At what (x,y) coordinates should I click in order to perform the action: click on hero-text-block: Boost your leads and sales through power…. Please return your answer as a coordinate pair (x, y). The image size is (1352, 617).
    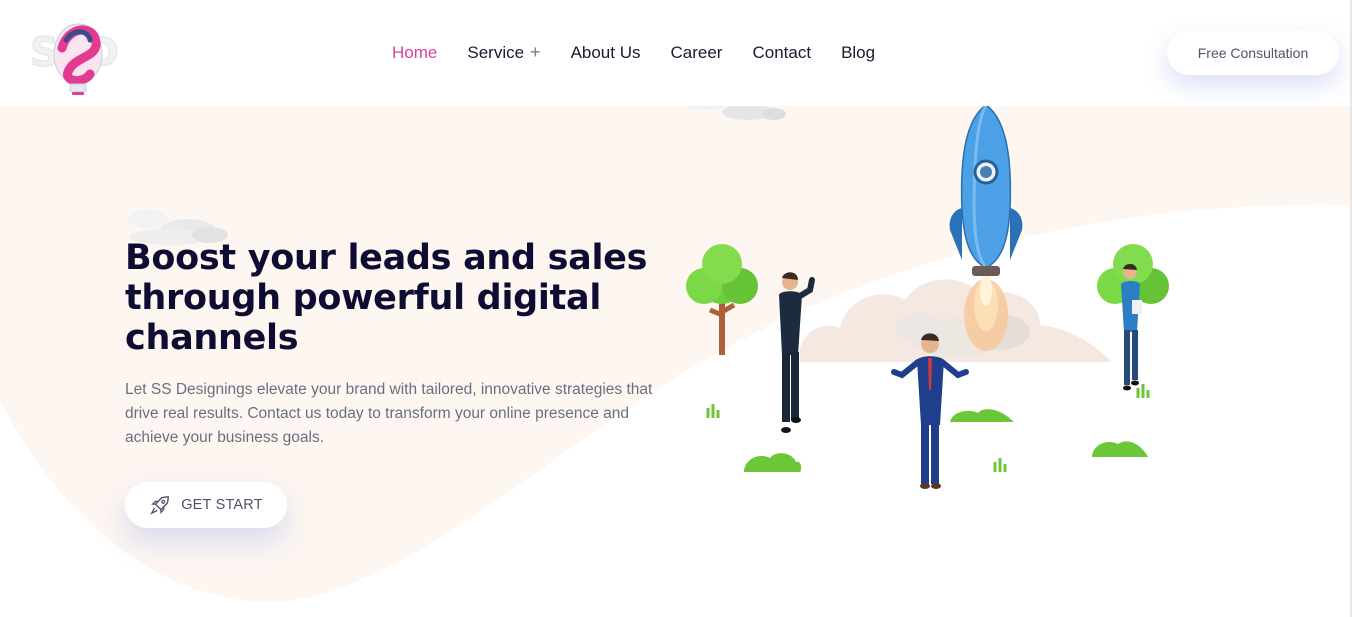
    Looking at the image, I should click on (395, 352).